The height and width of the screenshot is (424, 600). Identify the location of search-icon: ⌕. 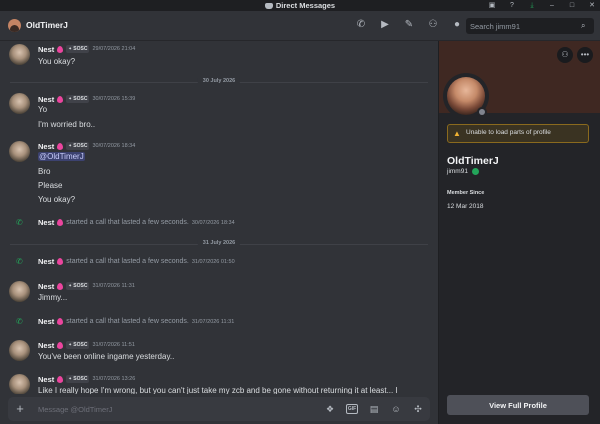
(585, 25).